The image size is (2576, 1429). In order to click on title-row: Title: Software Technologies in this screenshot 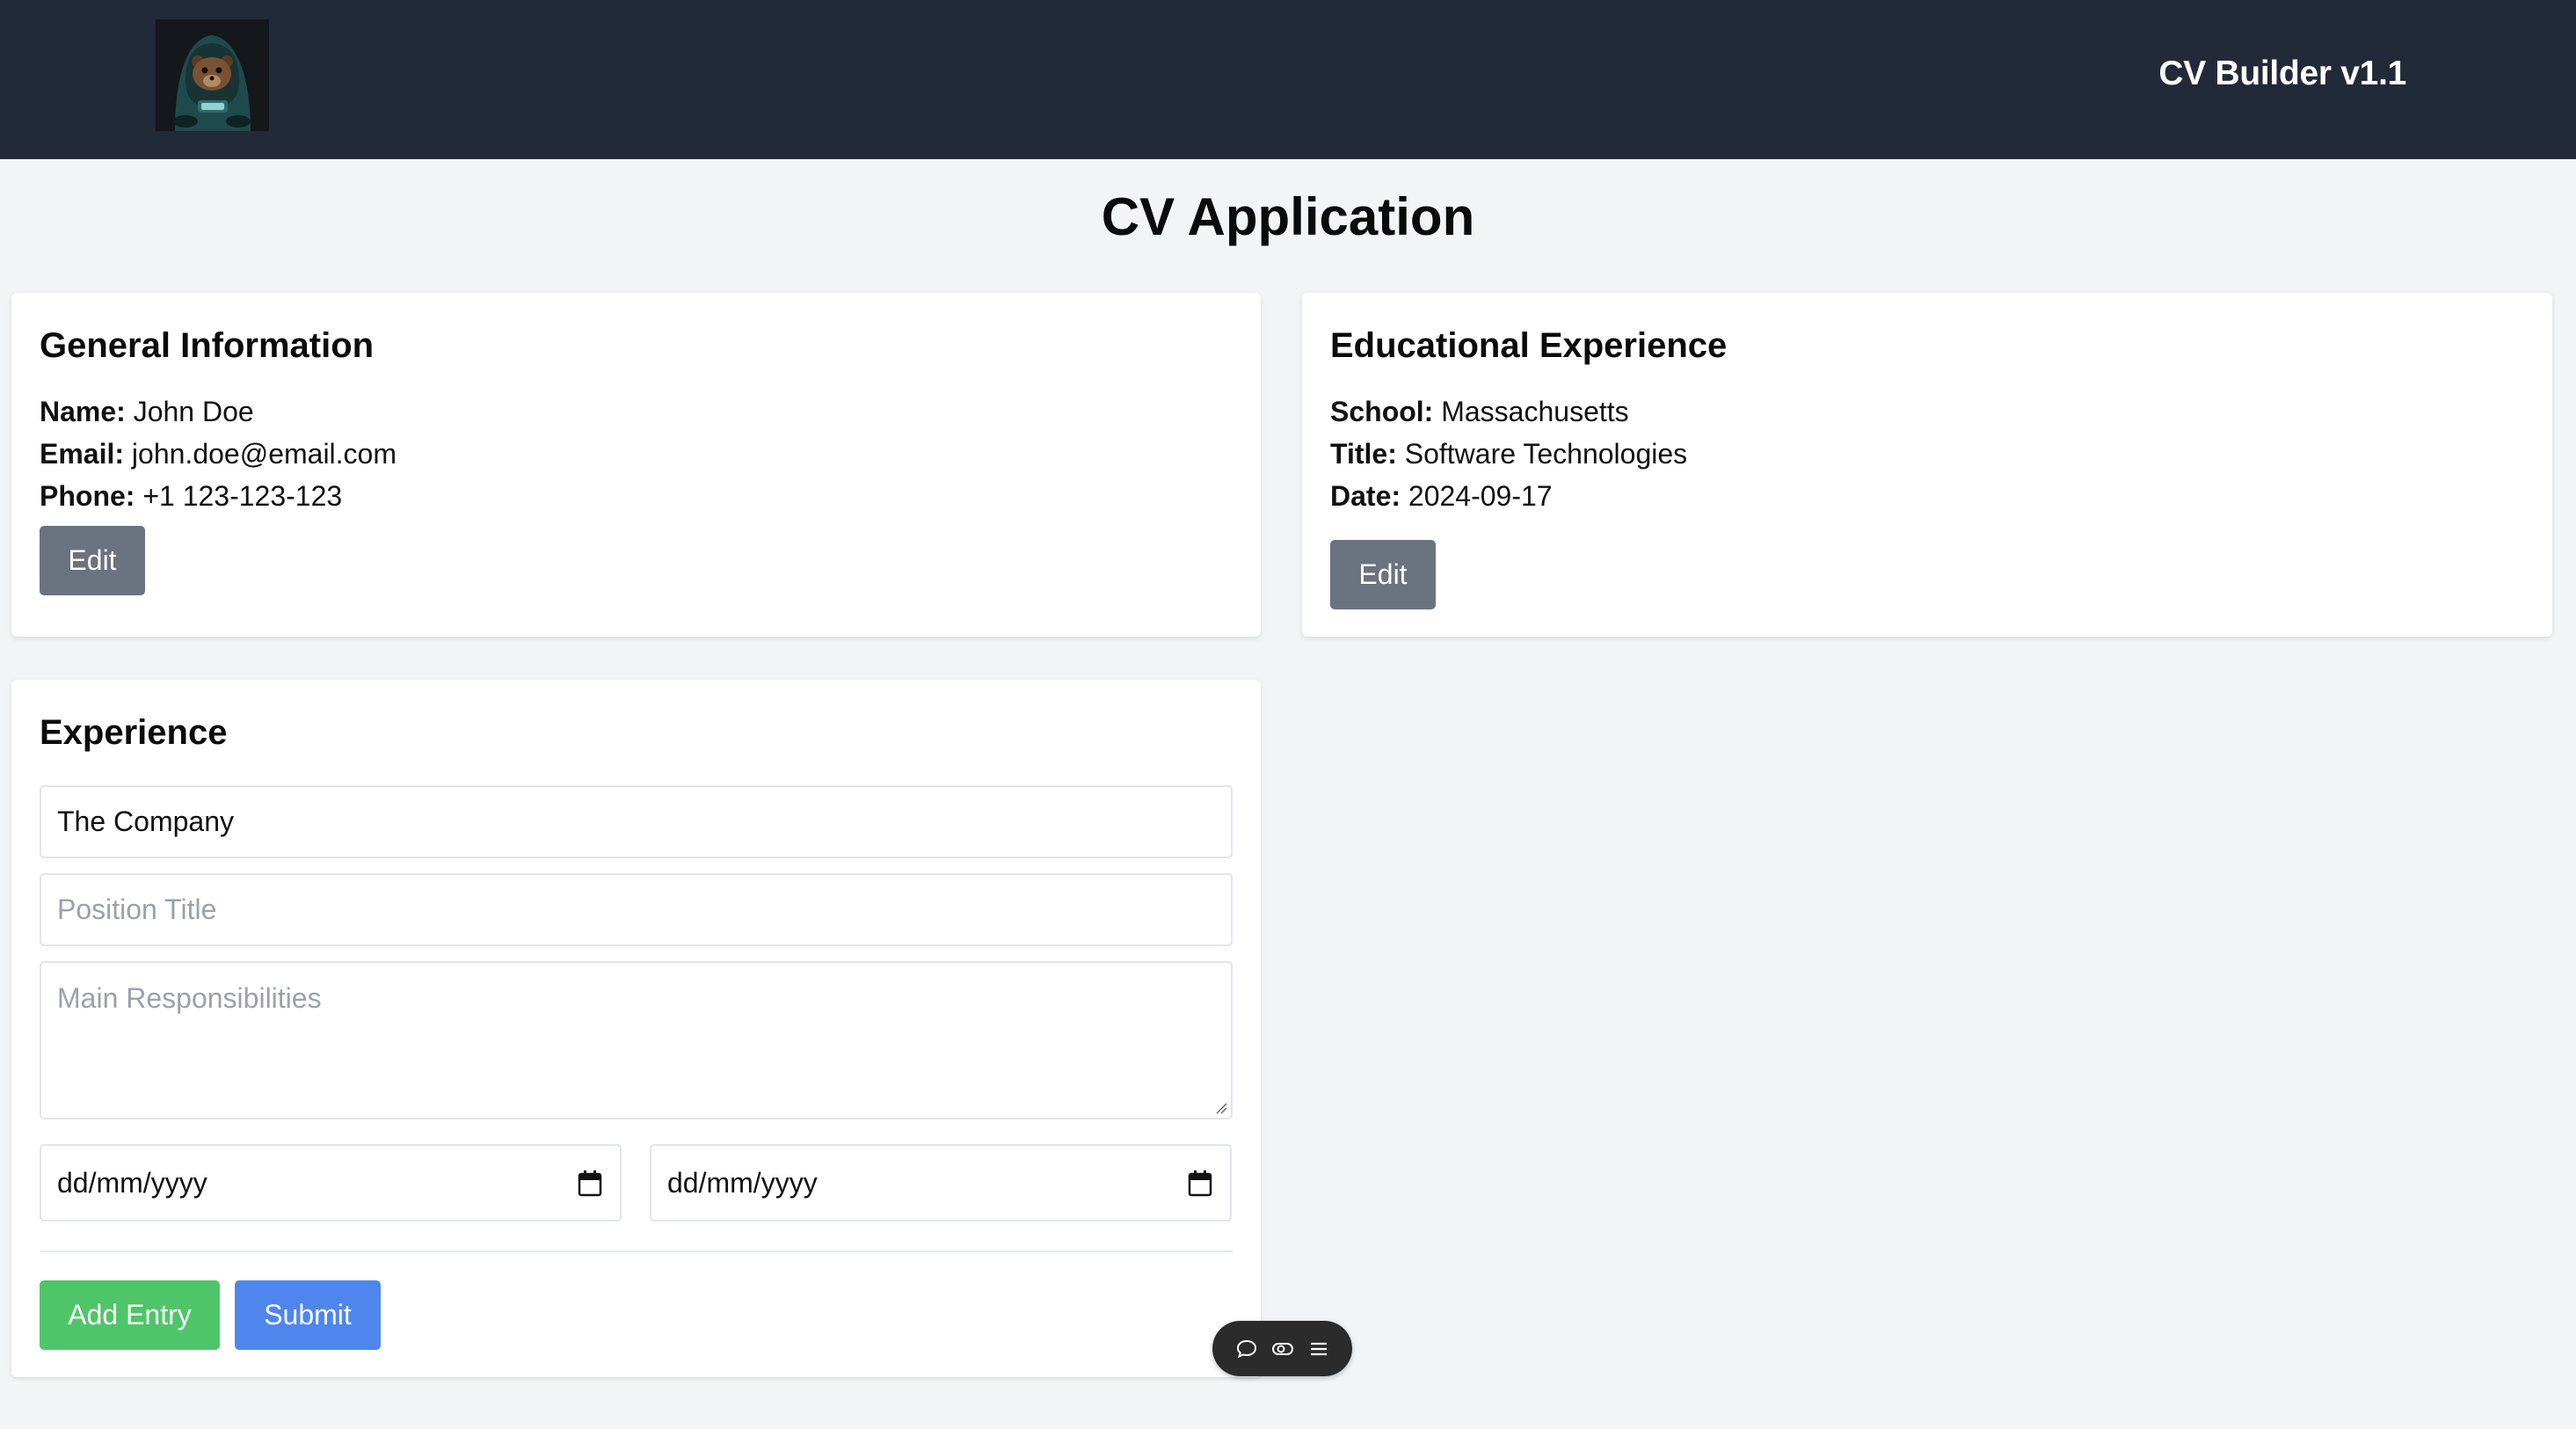, I will do `click(1508, 454)`.